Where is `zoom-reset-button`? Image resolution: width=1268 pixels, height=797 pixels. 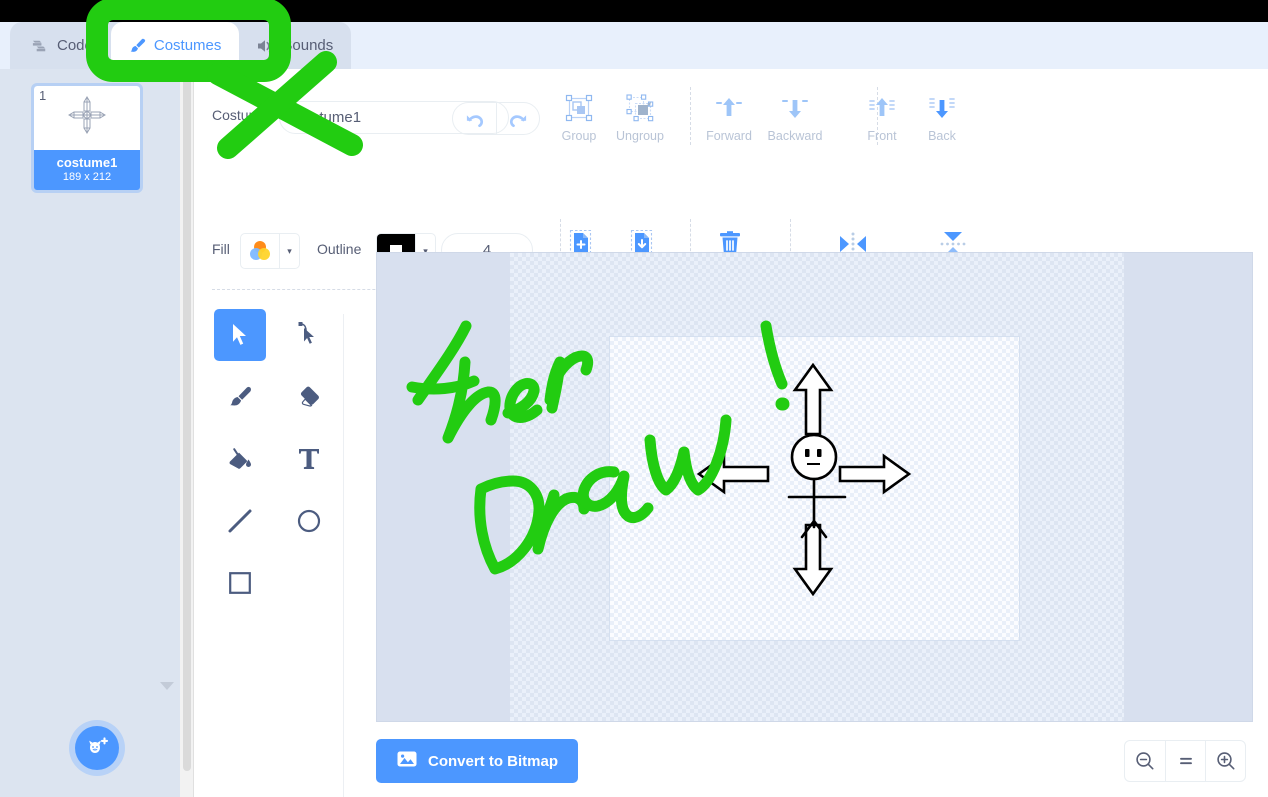
zoom-reset-button is located at coordinates (1185, 761).